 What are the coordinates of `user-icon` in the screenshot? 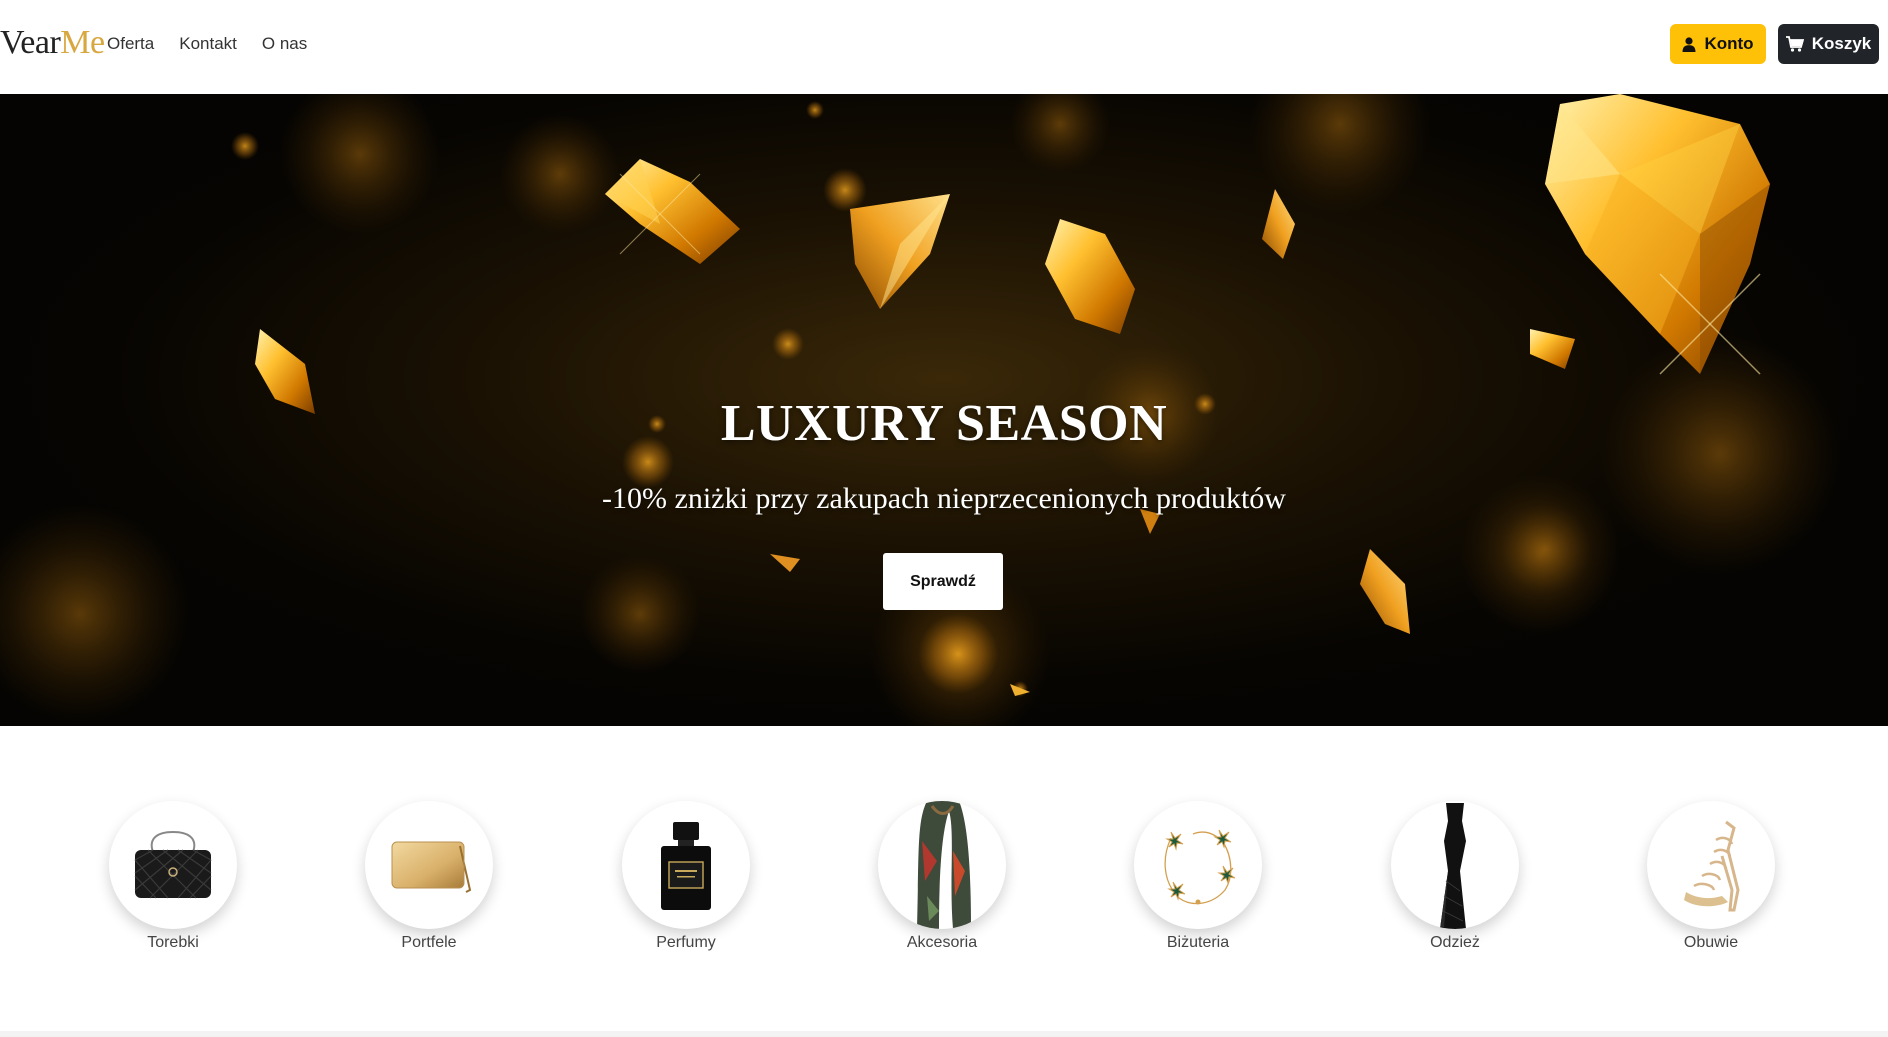 It's located at (1689, 44).